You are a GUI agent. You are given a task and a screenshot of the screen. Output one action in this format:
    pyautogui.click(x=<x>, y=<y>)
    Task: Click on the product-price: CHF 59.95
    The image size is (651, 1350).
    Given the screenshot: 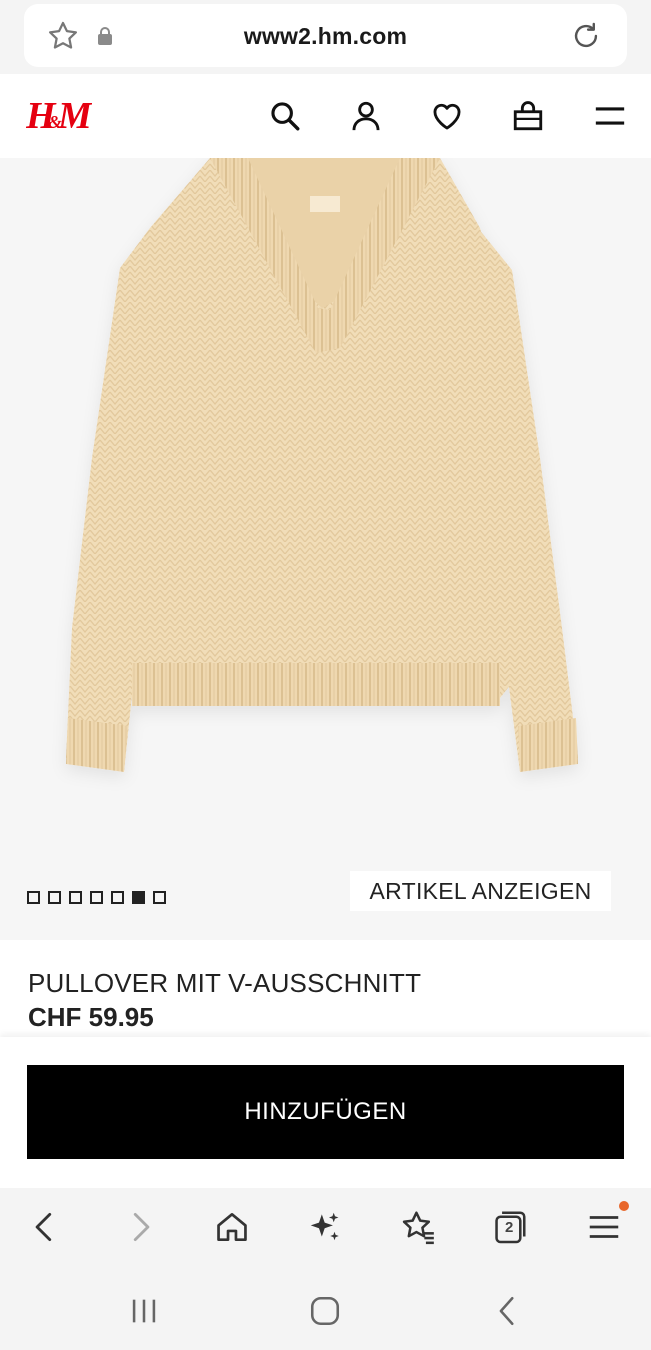 What is the action you would take?
    pyautogui.click(x=91, y=1017)
    